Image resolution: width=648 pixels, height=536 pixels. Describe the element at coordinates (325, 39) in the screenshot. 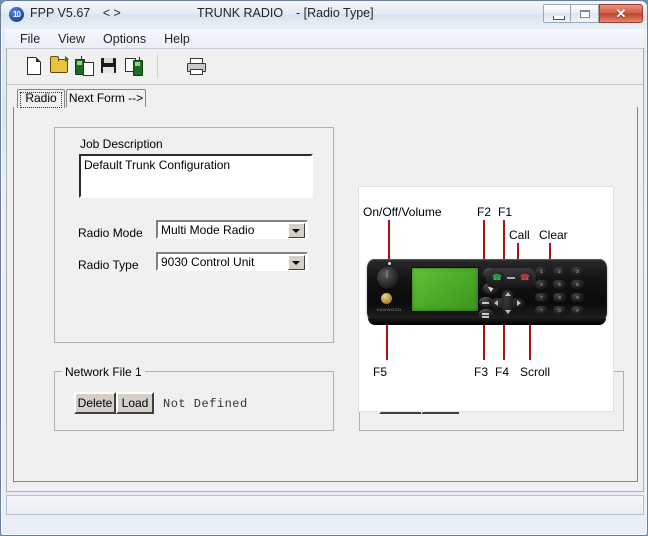

I see `menu-bar: File View Options Help` at that location.